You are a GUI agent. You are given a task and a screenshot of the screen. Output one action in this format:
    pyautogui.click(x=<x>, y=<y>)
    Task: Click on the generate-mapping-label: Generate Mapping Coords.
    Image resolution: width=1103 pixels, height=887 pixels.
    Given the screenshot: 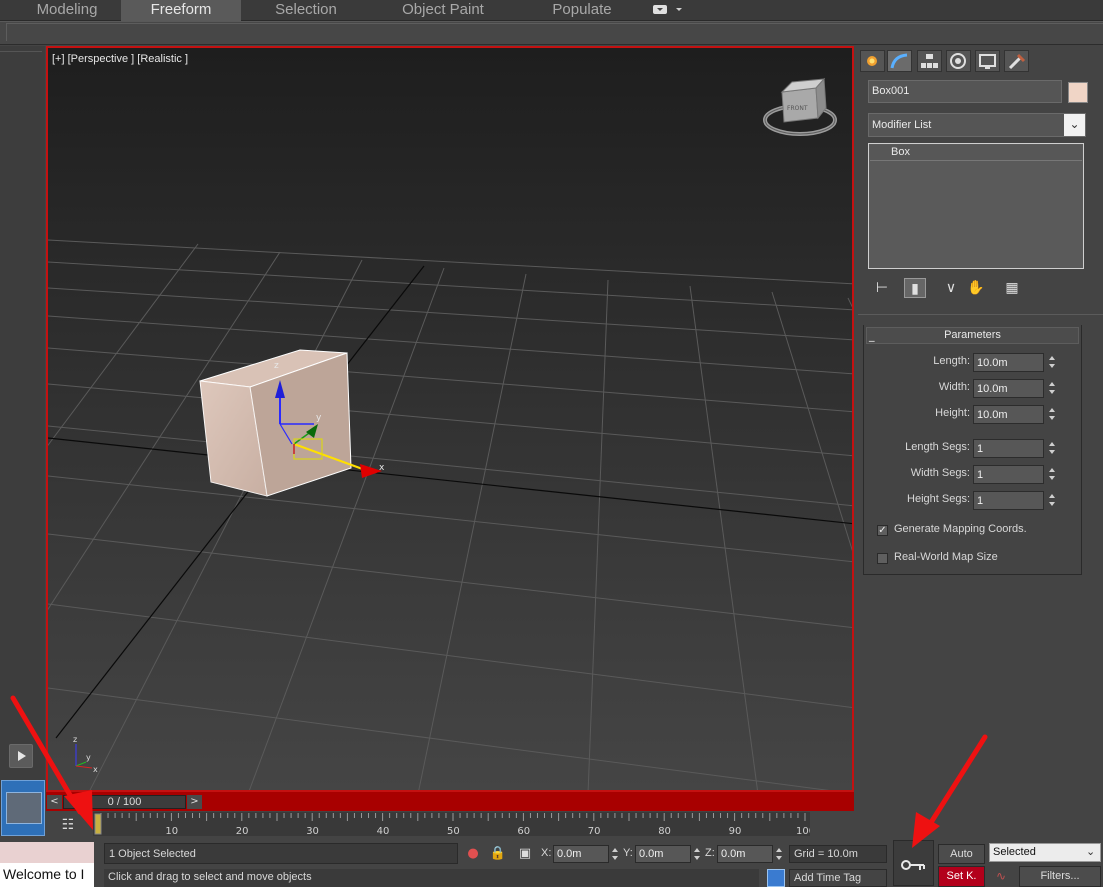 What is the action you would take?
    pyautogui.click(x=960, y=529)
    